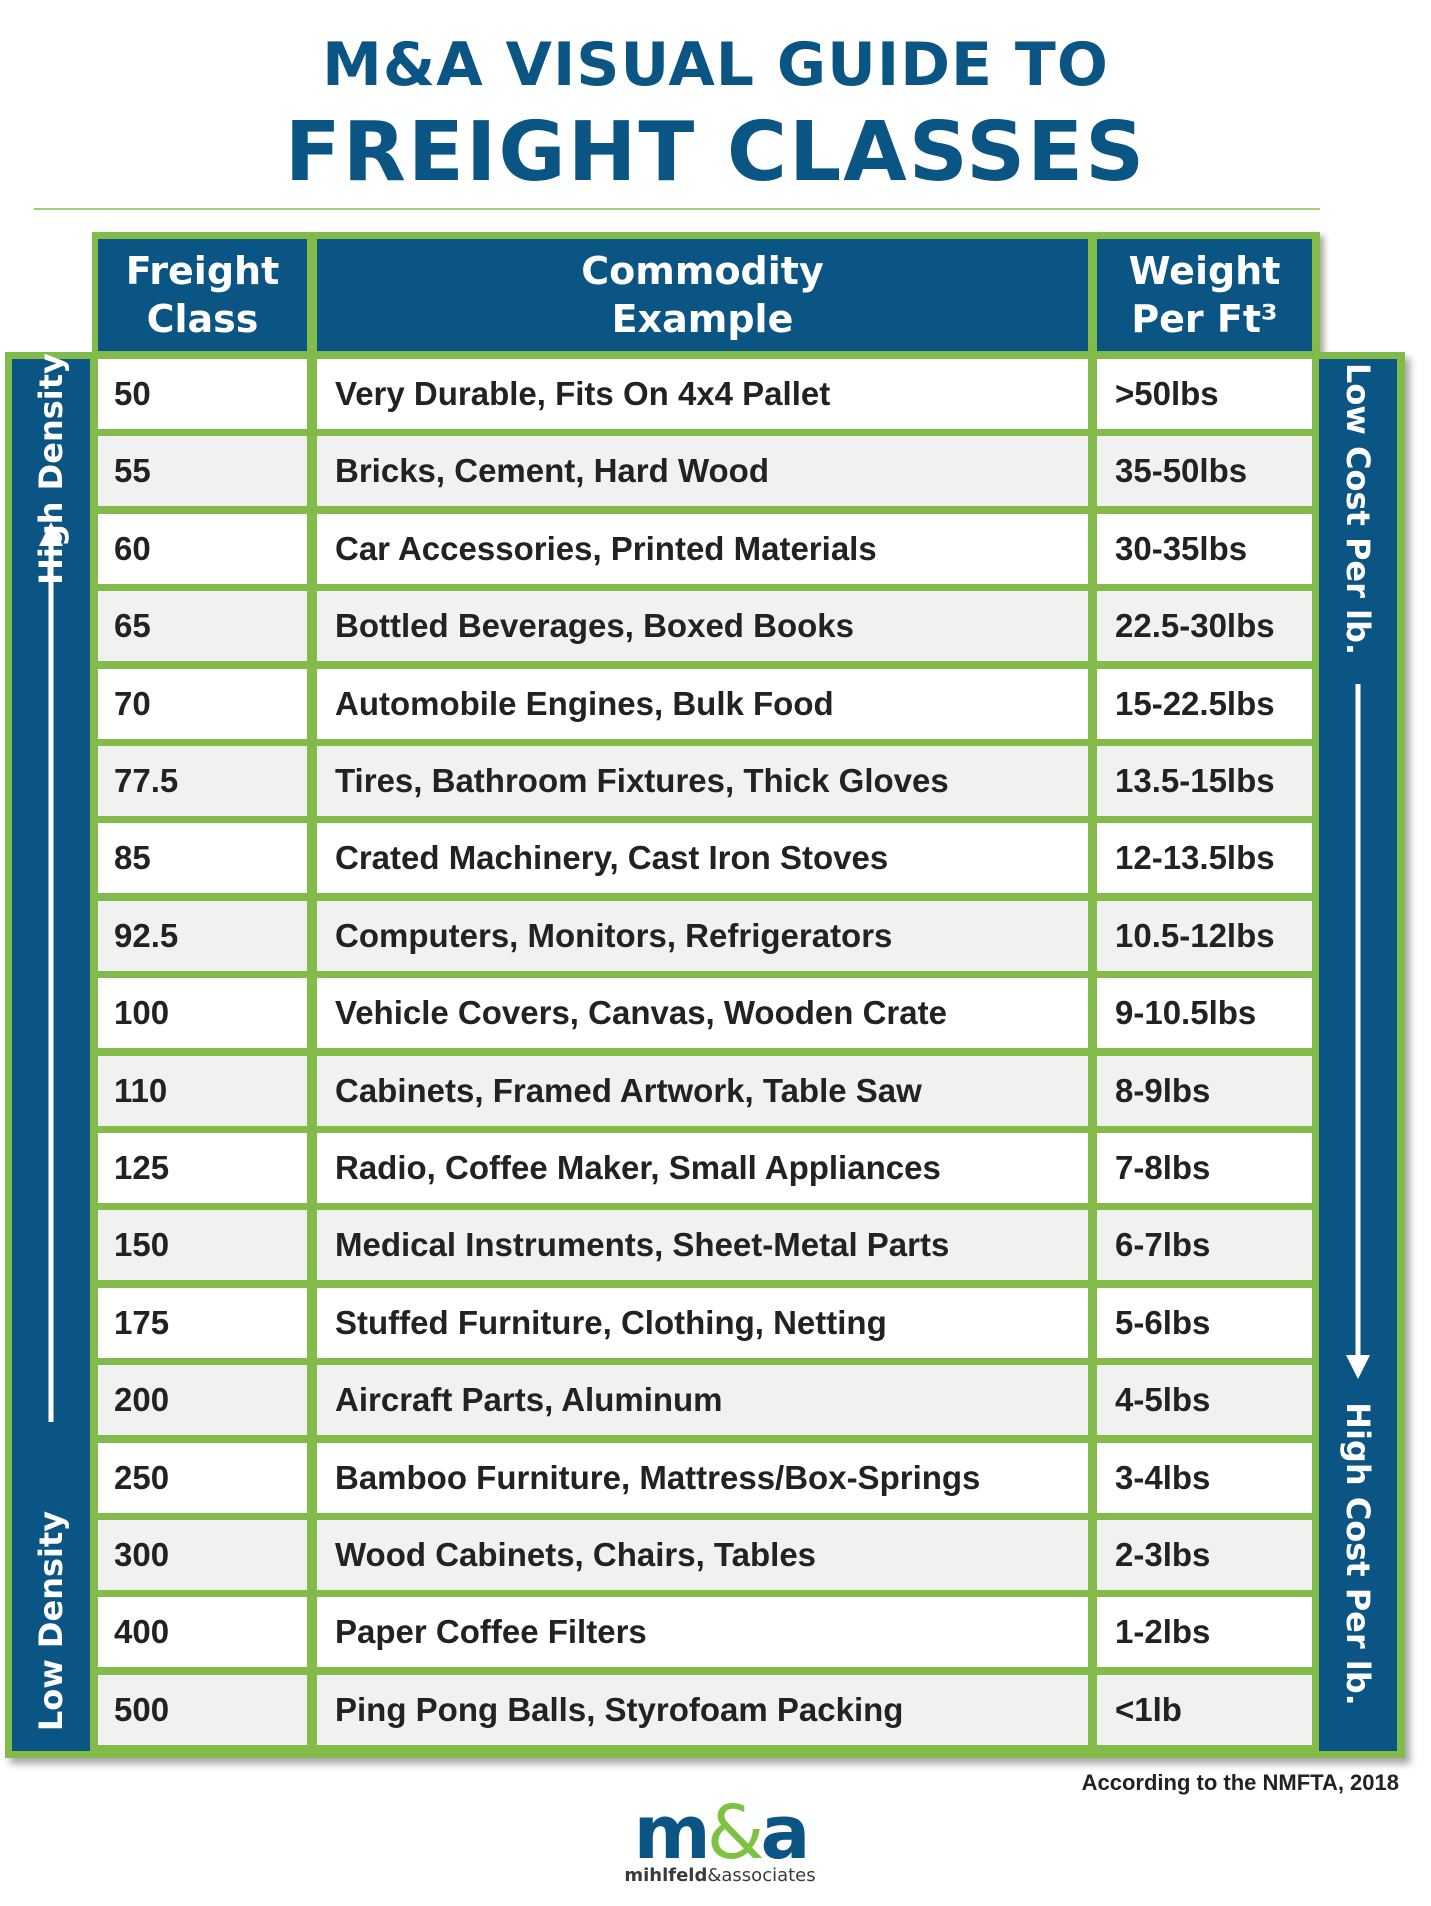  I want to click on table-row: 50 Very Durable, Fits On 4x4 Pallet >50lbs, so click(705, 394).